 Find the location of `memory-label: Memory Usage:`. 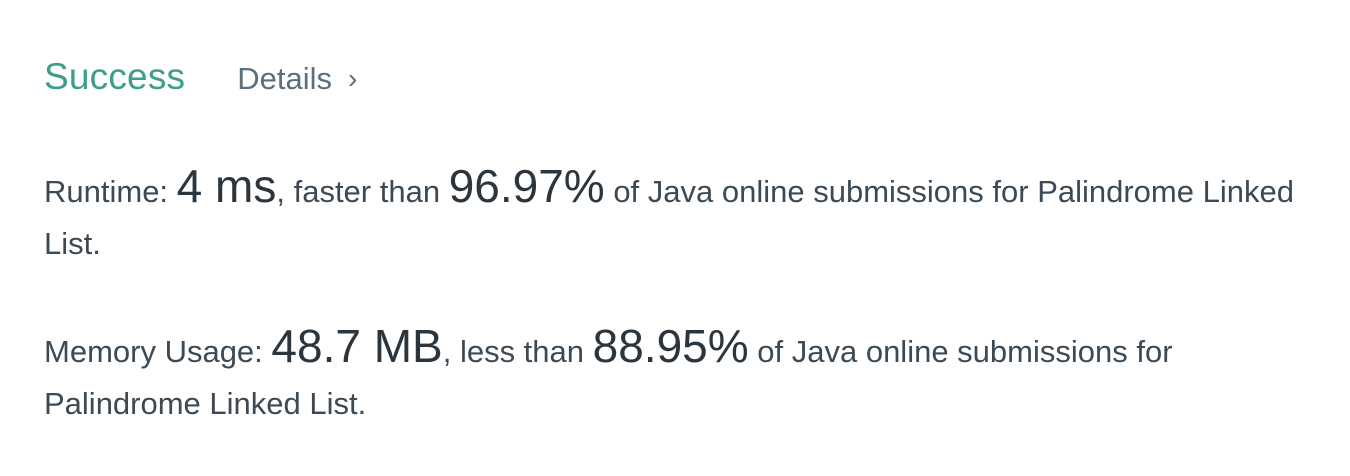

memory-label: Memory Usage: is located at coordinates (158, 351).